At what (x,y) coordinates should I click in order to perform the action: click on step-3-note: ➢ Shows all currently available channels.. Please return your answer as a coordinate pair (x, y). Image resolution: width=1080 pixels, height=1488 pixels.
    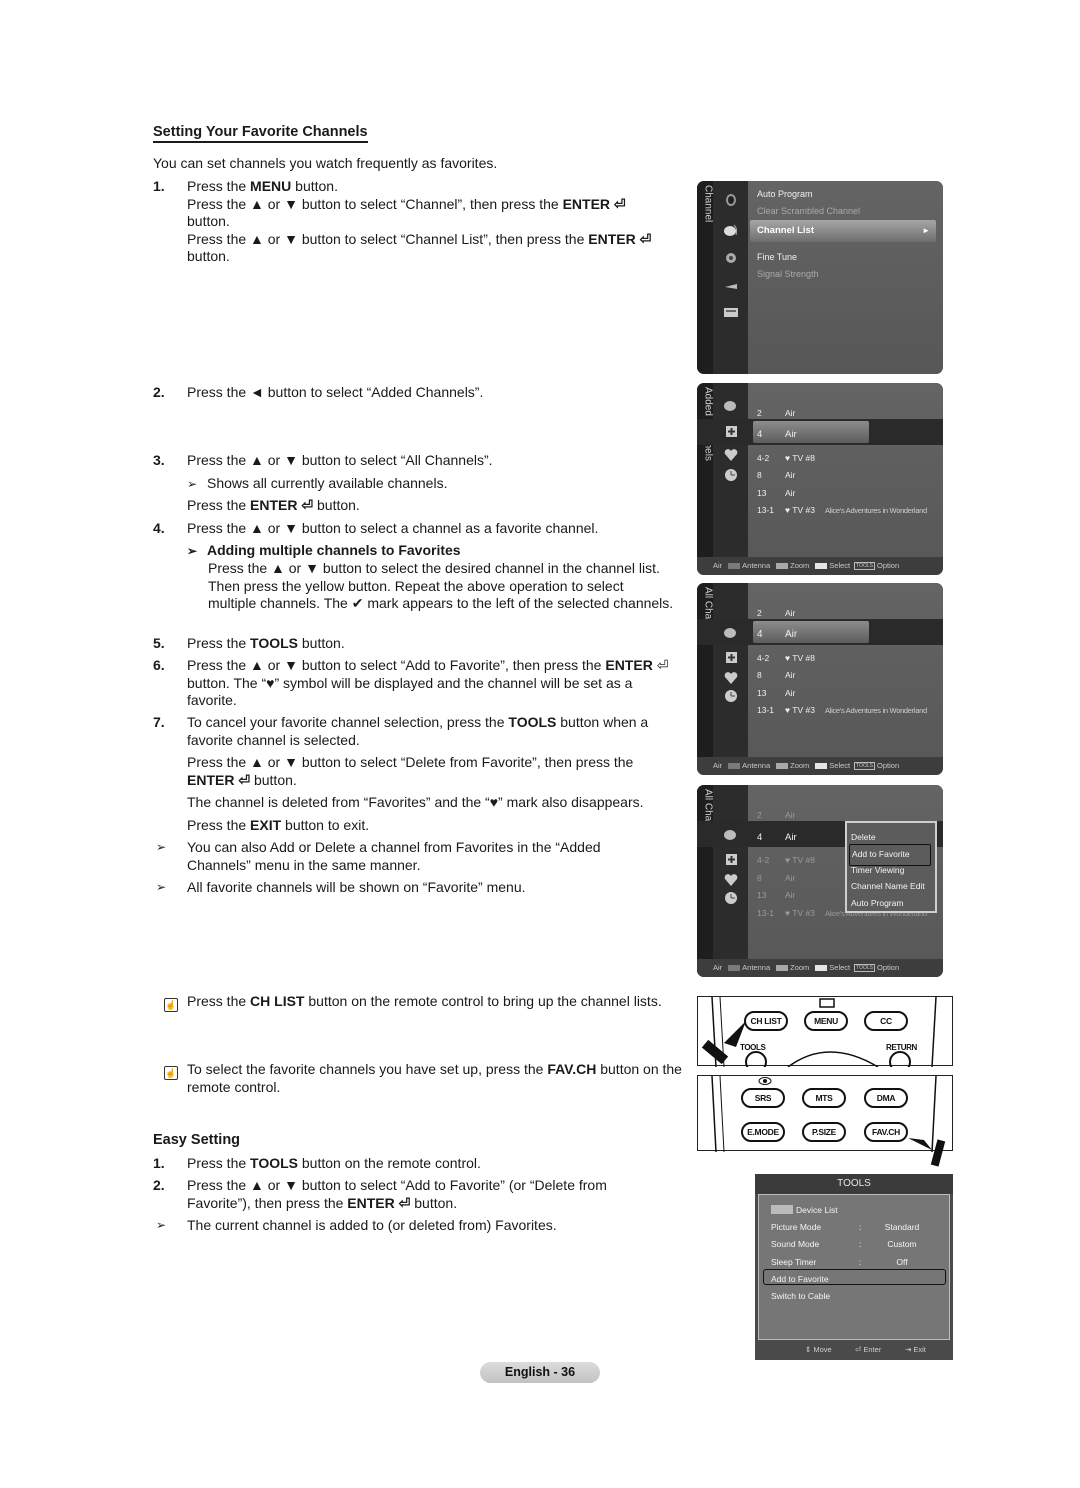
    Looking at the image, I should click on (434, 484).